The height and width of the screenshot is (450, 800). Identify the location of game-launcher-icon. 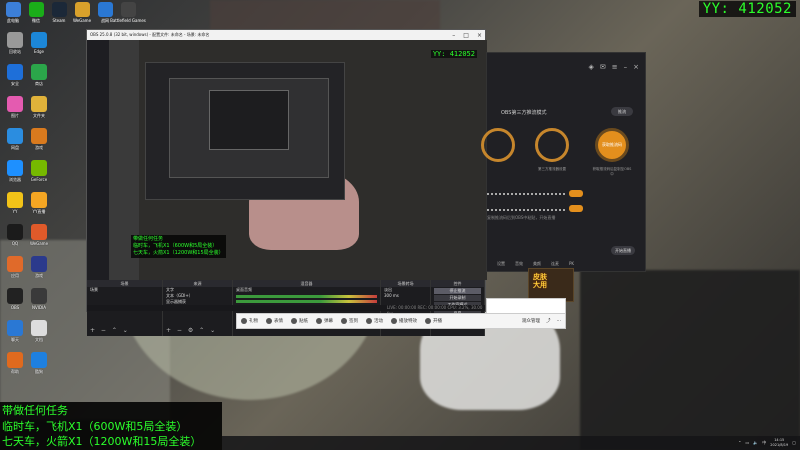
(39, 264).